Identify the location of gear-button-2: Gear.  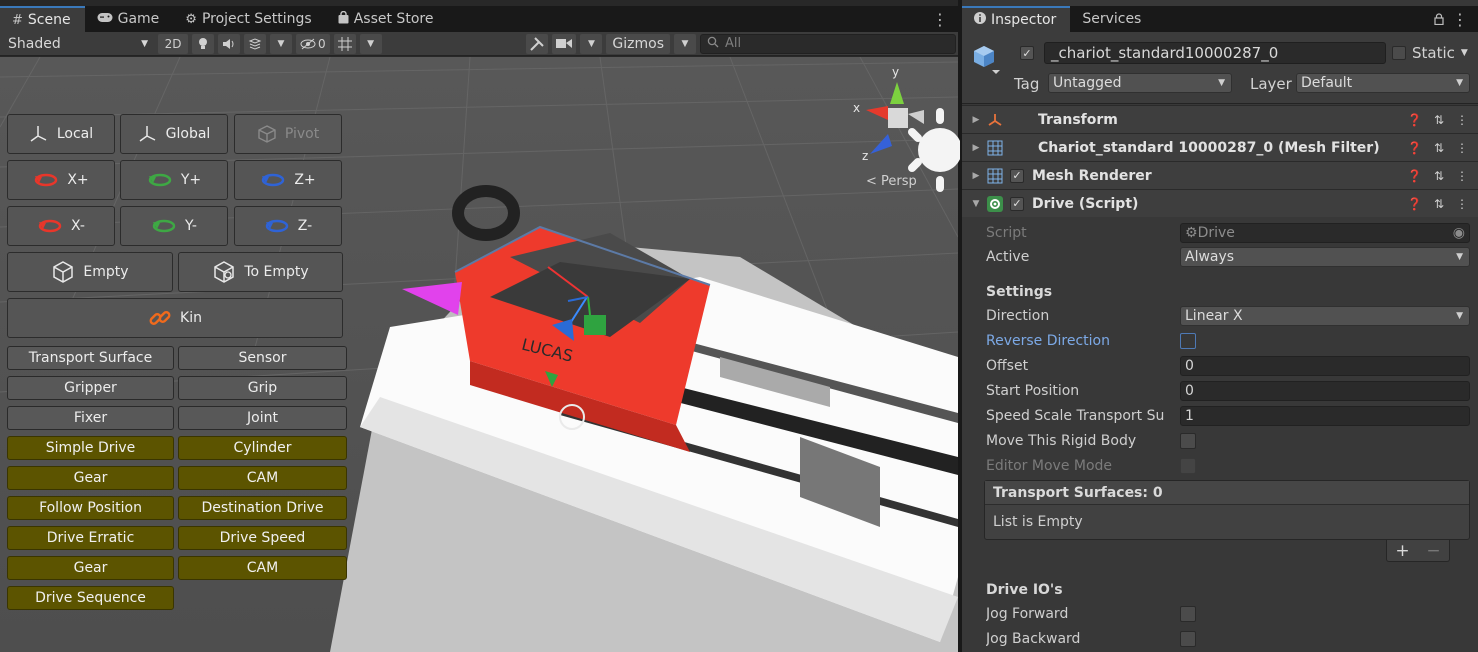
(90, 568).